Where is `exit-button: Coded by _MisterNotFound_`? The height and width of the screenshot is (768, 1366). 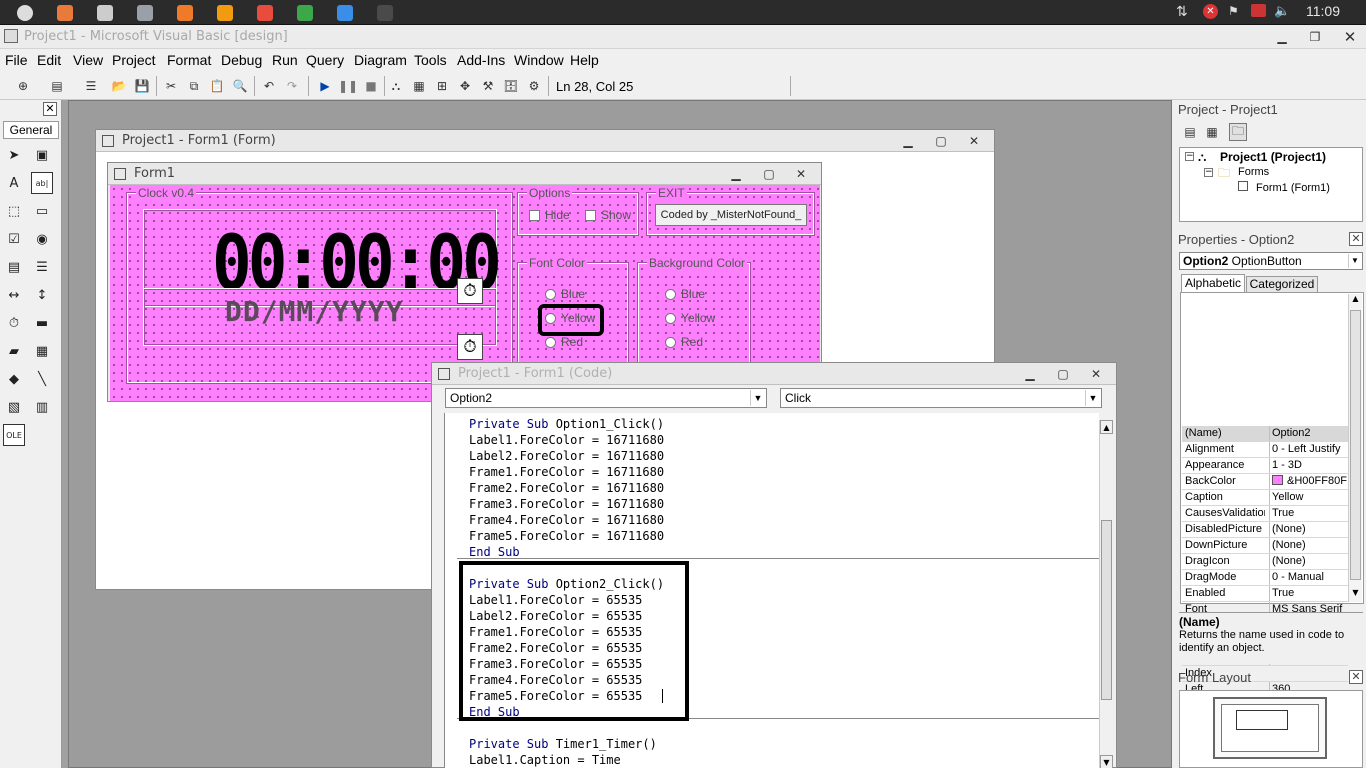
exit-button: Coded by _MisterNotFound_ is located at coordinates (731, 215).